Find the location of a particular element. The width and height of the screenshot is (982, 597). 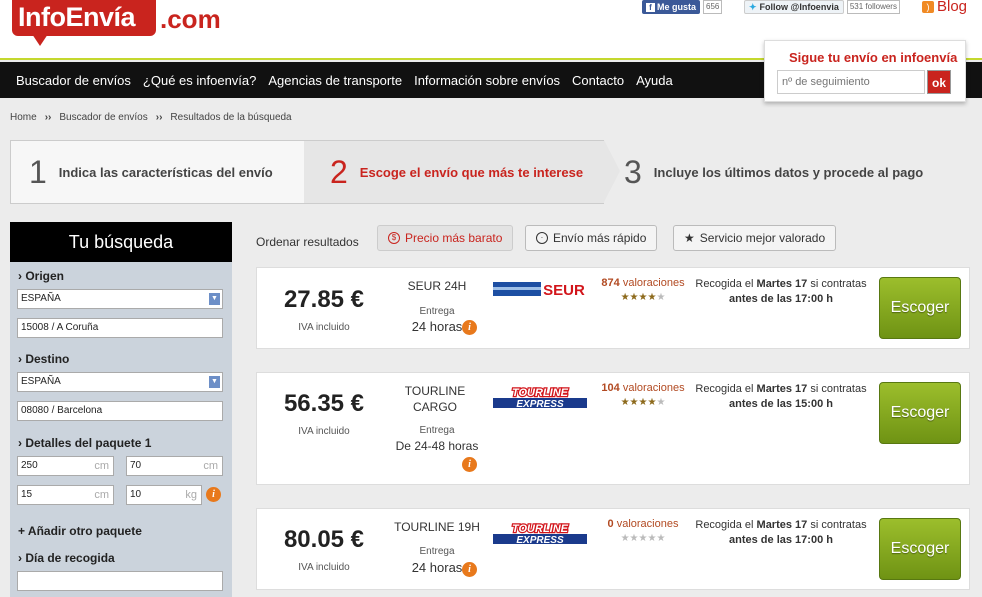

facebook-like: f Me gusta 656 is located at coordinates (682, 7).